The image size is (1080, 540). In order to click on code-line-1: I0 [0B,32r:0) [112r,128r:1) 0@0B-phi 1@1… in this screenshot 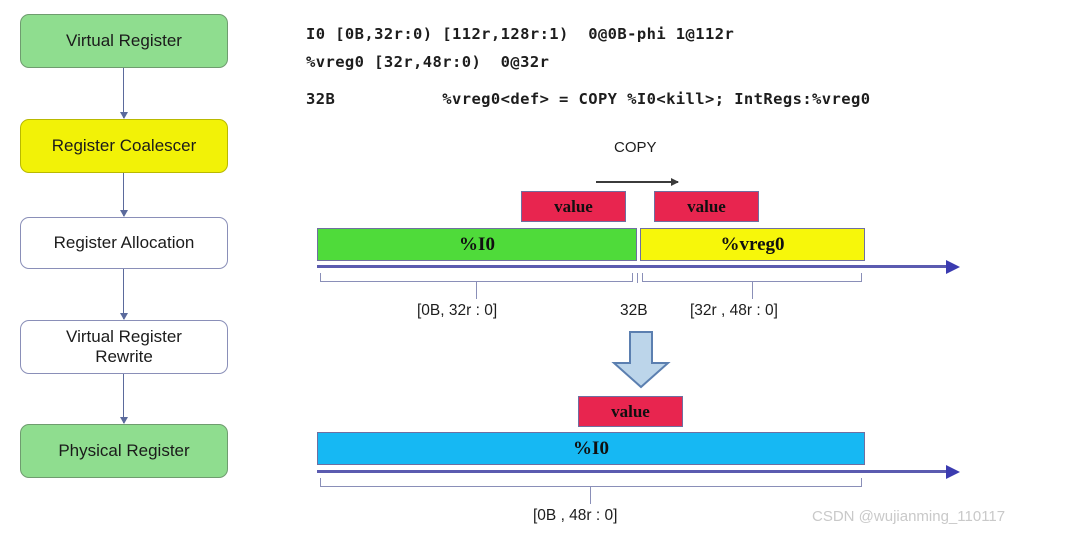, I will do `click(520, 34)`.